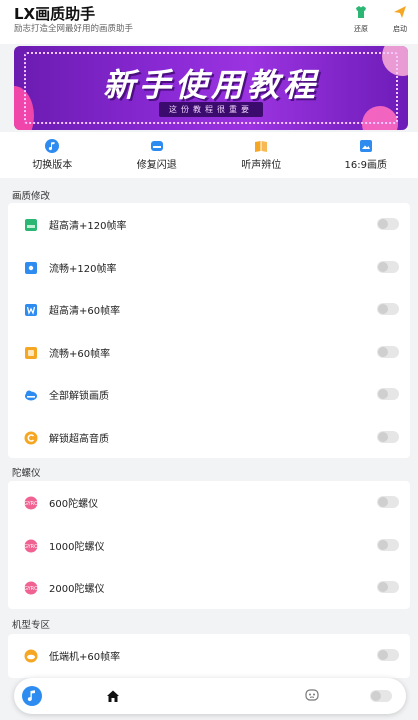 The image size is (418, 720). What do you see at coordinates (52, 155) in the screenshot?
I see `quick-switch-version: 切换版本` at bounding box center [52, 155].